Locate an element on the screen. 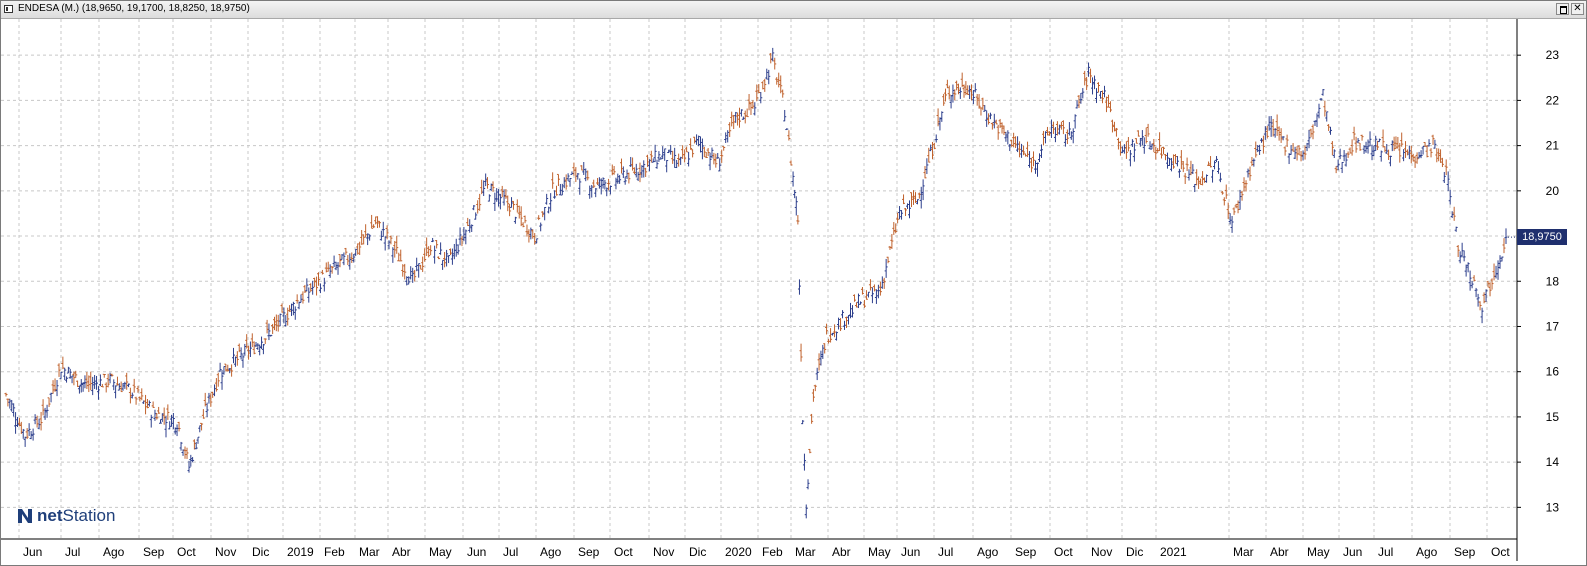 Image resolution: width=1587 pixels, height=566 pixels. x-tick-label: 2019 is located at coordinates (300, 552).